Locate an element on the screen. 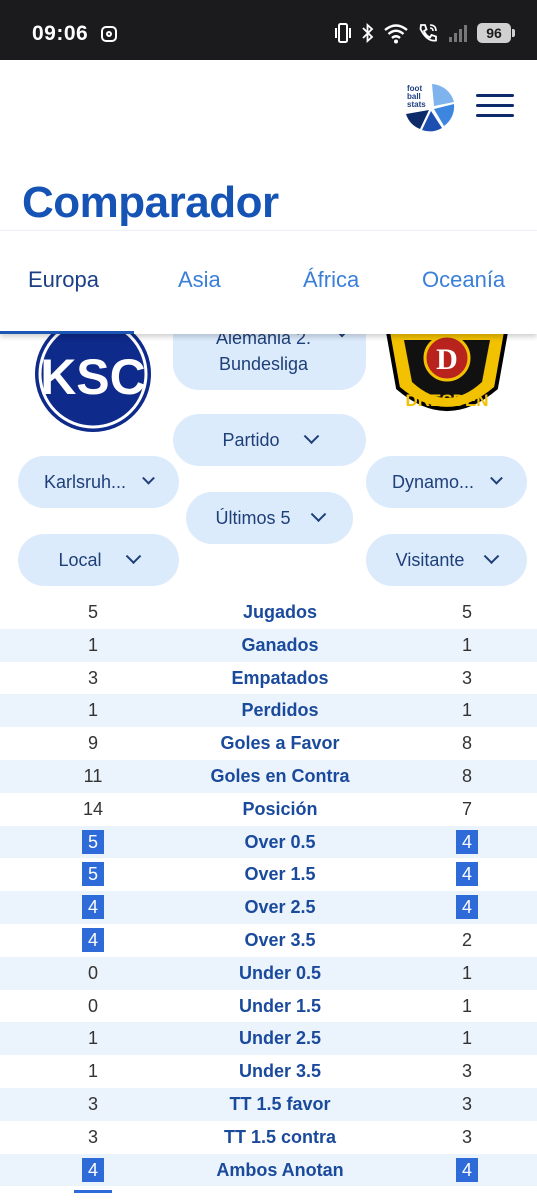 Image resolution: width=537 pixels, height=1200 pixels. away-stat-number: 7 is located at coordinates (466, 808).